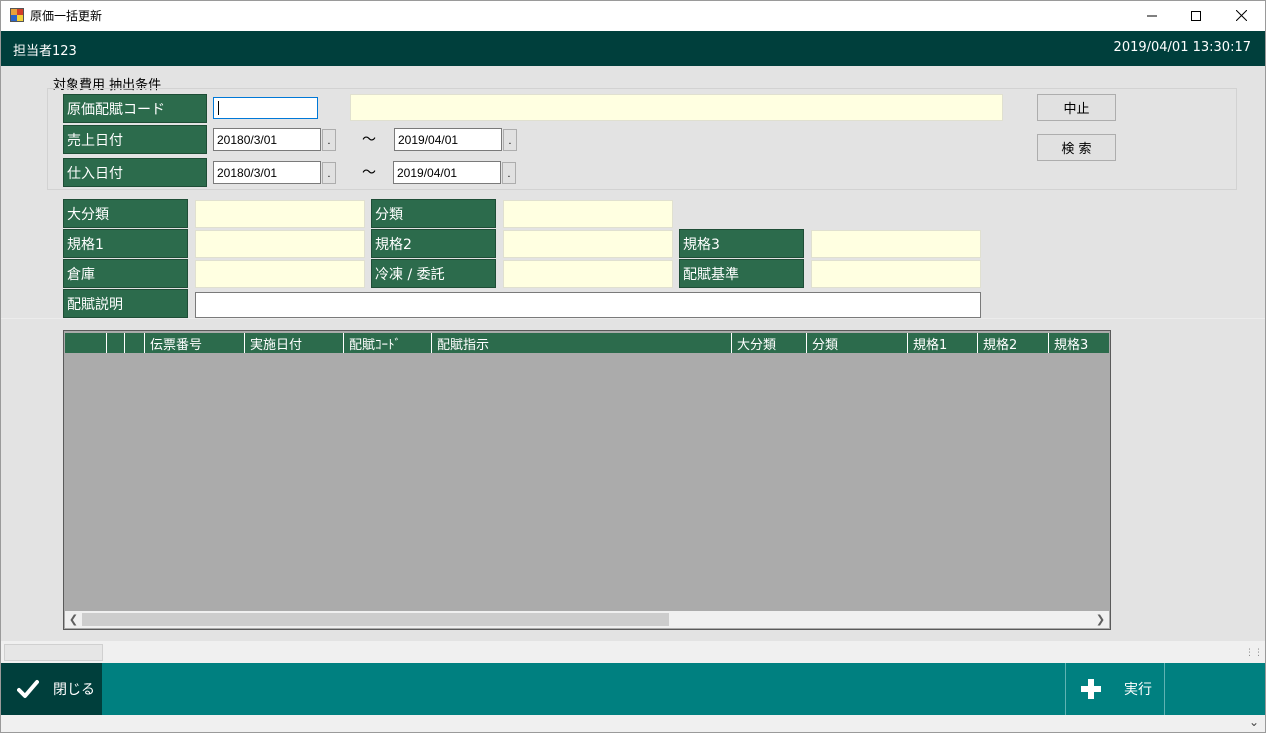 This screenshot has height=733, width=1266. I want to click on grid-horizontal-scrollbar: ❮ ❯, so click(587, 619).